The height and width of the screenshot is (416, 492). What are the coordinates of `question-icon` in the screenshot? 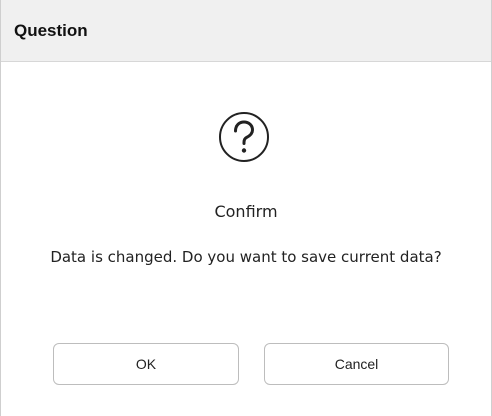 It's located at (244, 137).